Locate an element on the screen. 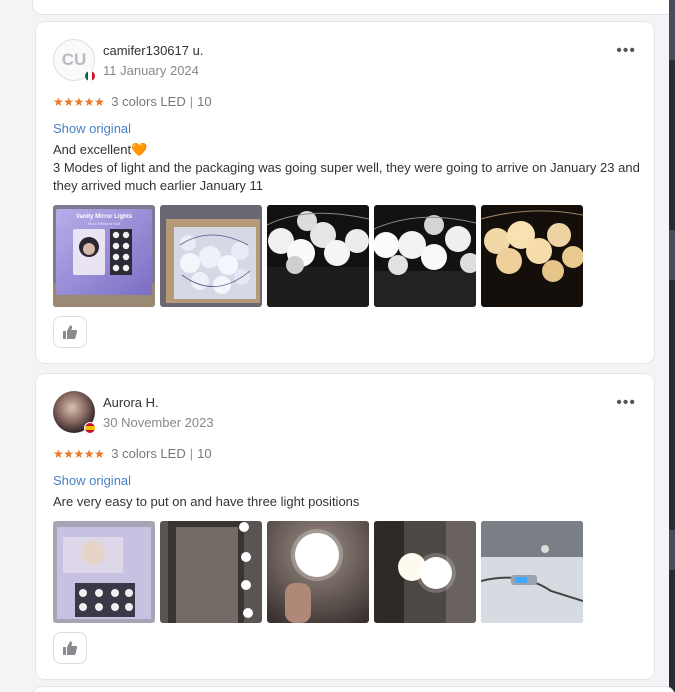  review-date: 11 January 2024 is located at coordinates (151, 70).